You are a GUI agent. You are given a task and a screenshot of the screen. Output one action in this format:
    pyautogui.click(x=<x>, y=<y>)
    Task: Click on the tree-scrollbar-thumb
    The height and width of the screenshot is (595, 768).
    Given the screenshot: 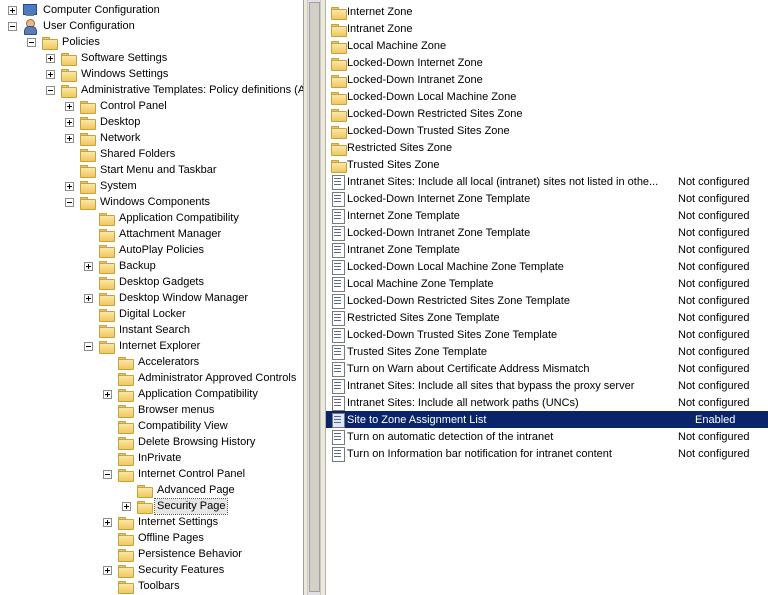 What is the action you would take?
    pyautogui.click(x=314, y=297)
    